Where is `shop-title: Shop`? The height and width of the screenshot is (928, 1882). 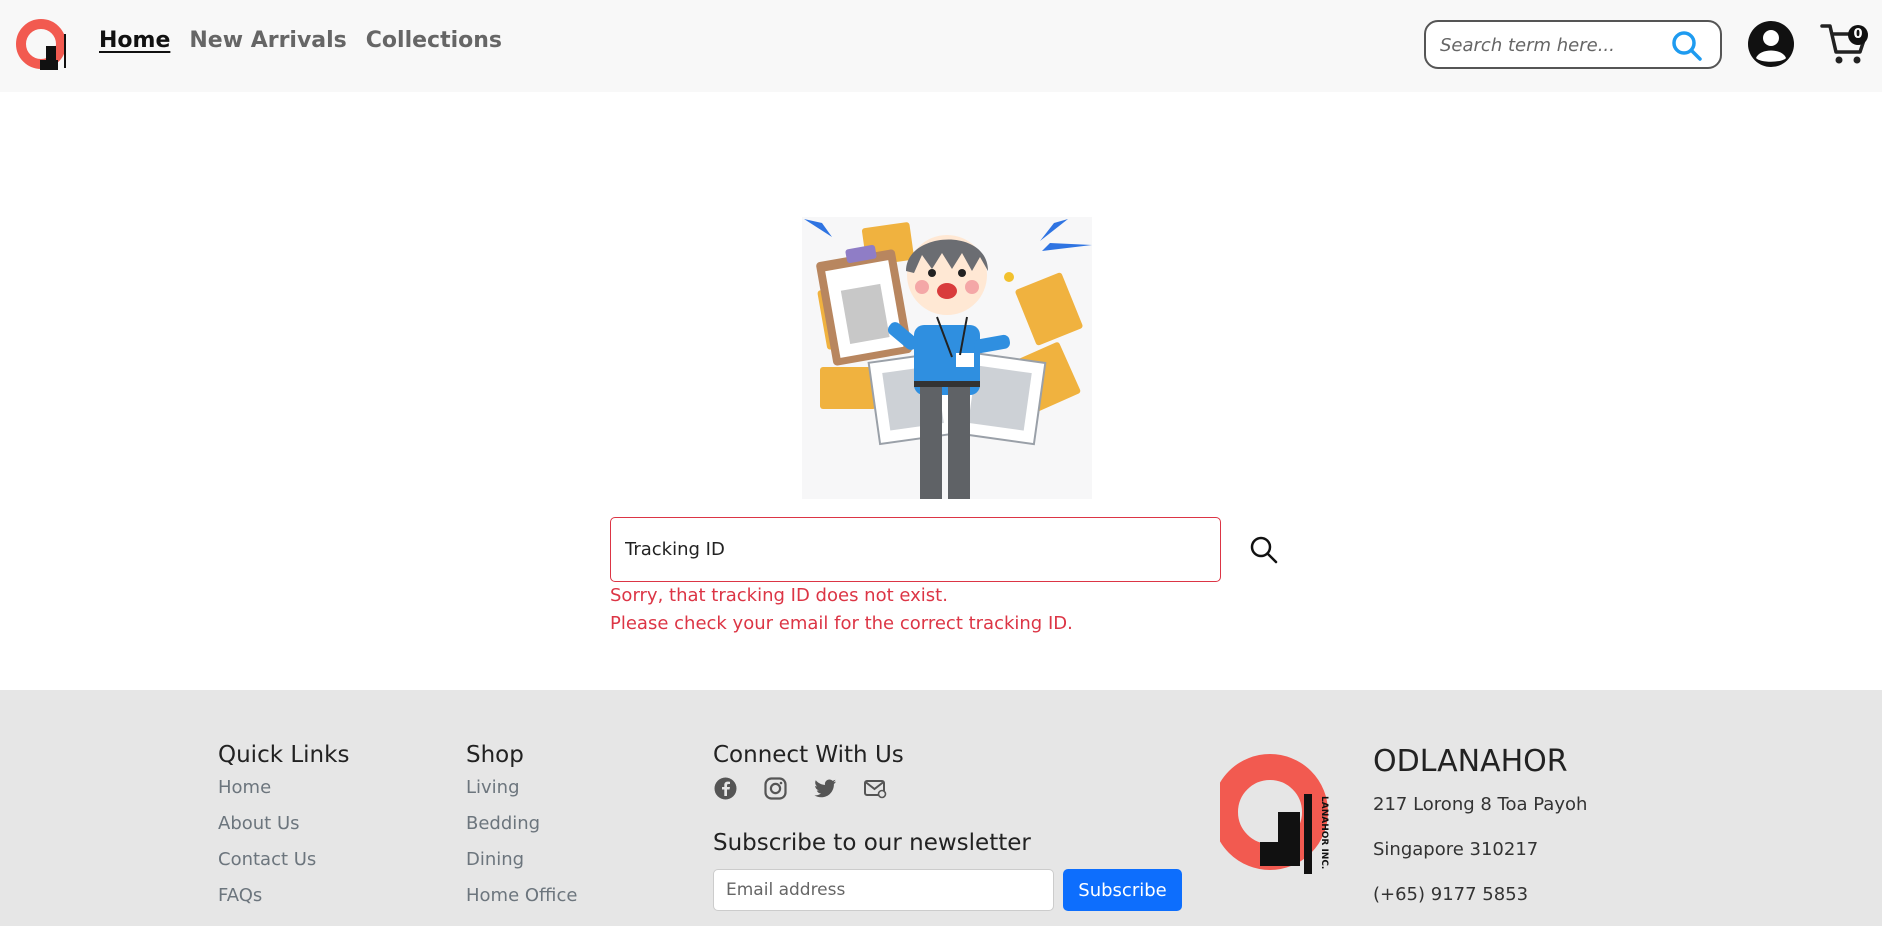
shop-title: Shop is located at coordinates (495, 755).